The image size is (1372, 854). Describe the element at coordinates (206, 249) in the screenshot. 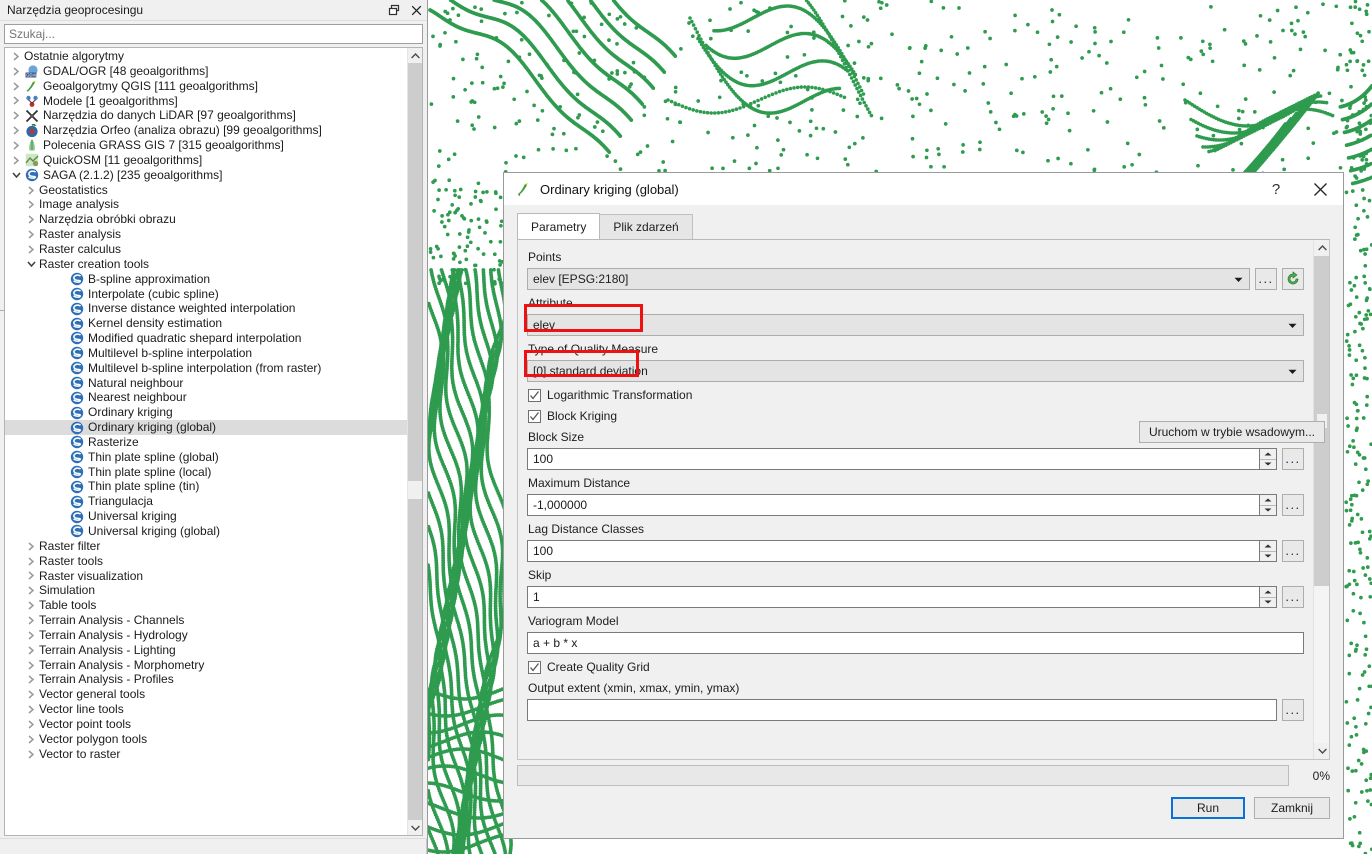

I see `tree-item: Raster calculus` at that location.